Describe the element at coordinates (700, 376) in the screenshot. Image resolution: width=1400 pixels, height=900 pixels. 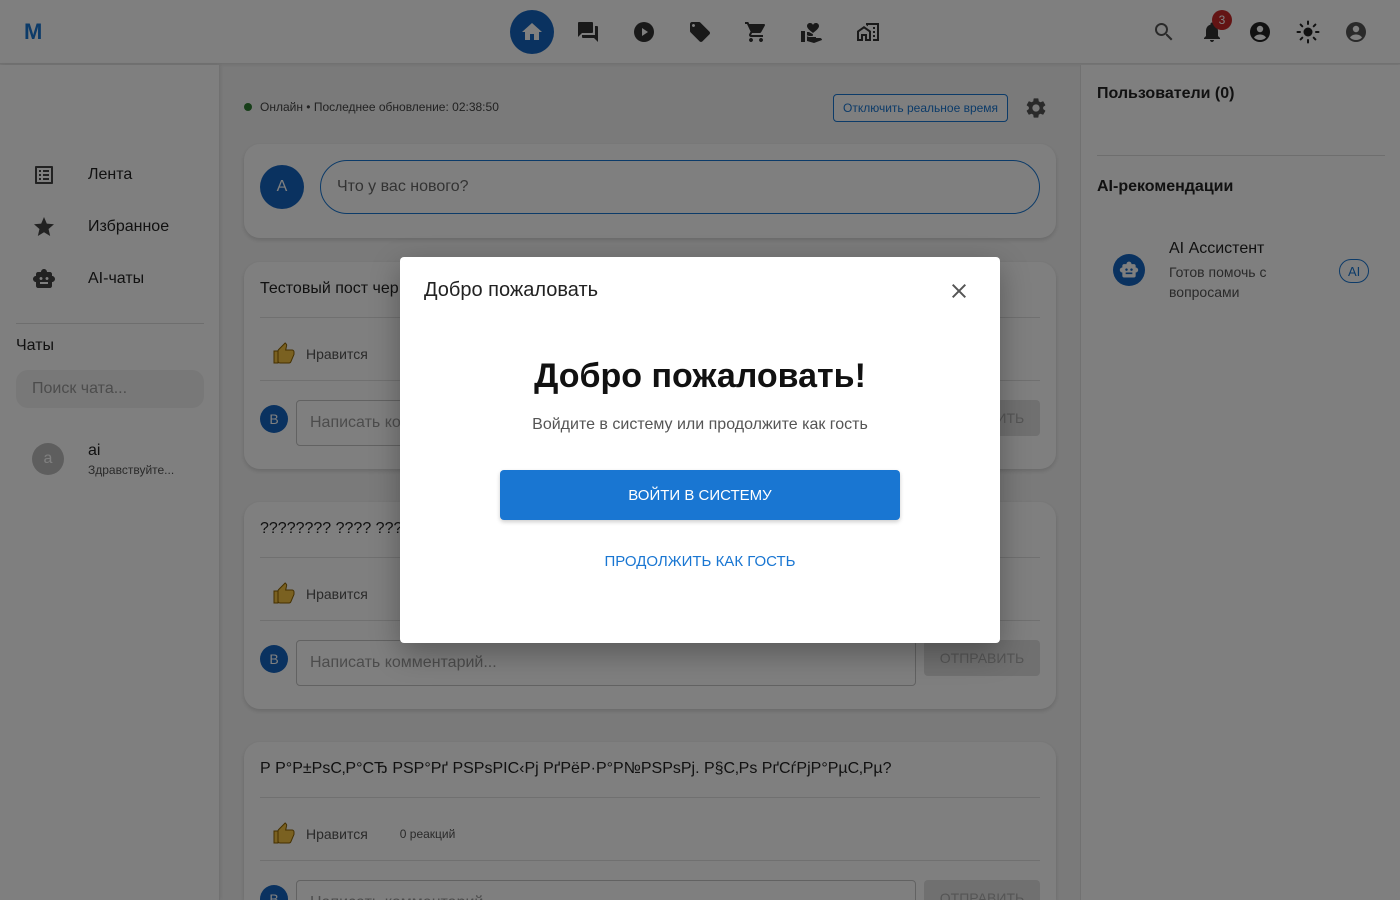
I see `dialog-heading: Добро пожаловать!` at that location.